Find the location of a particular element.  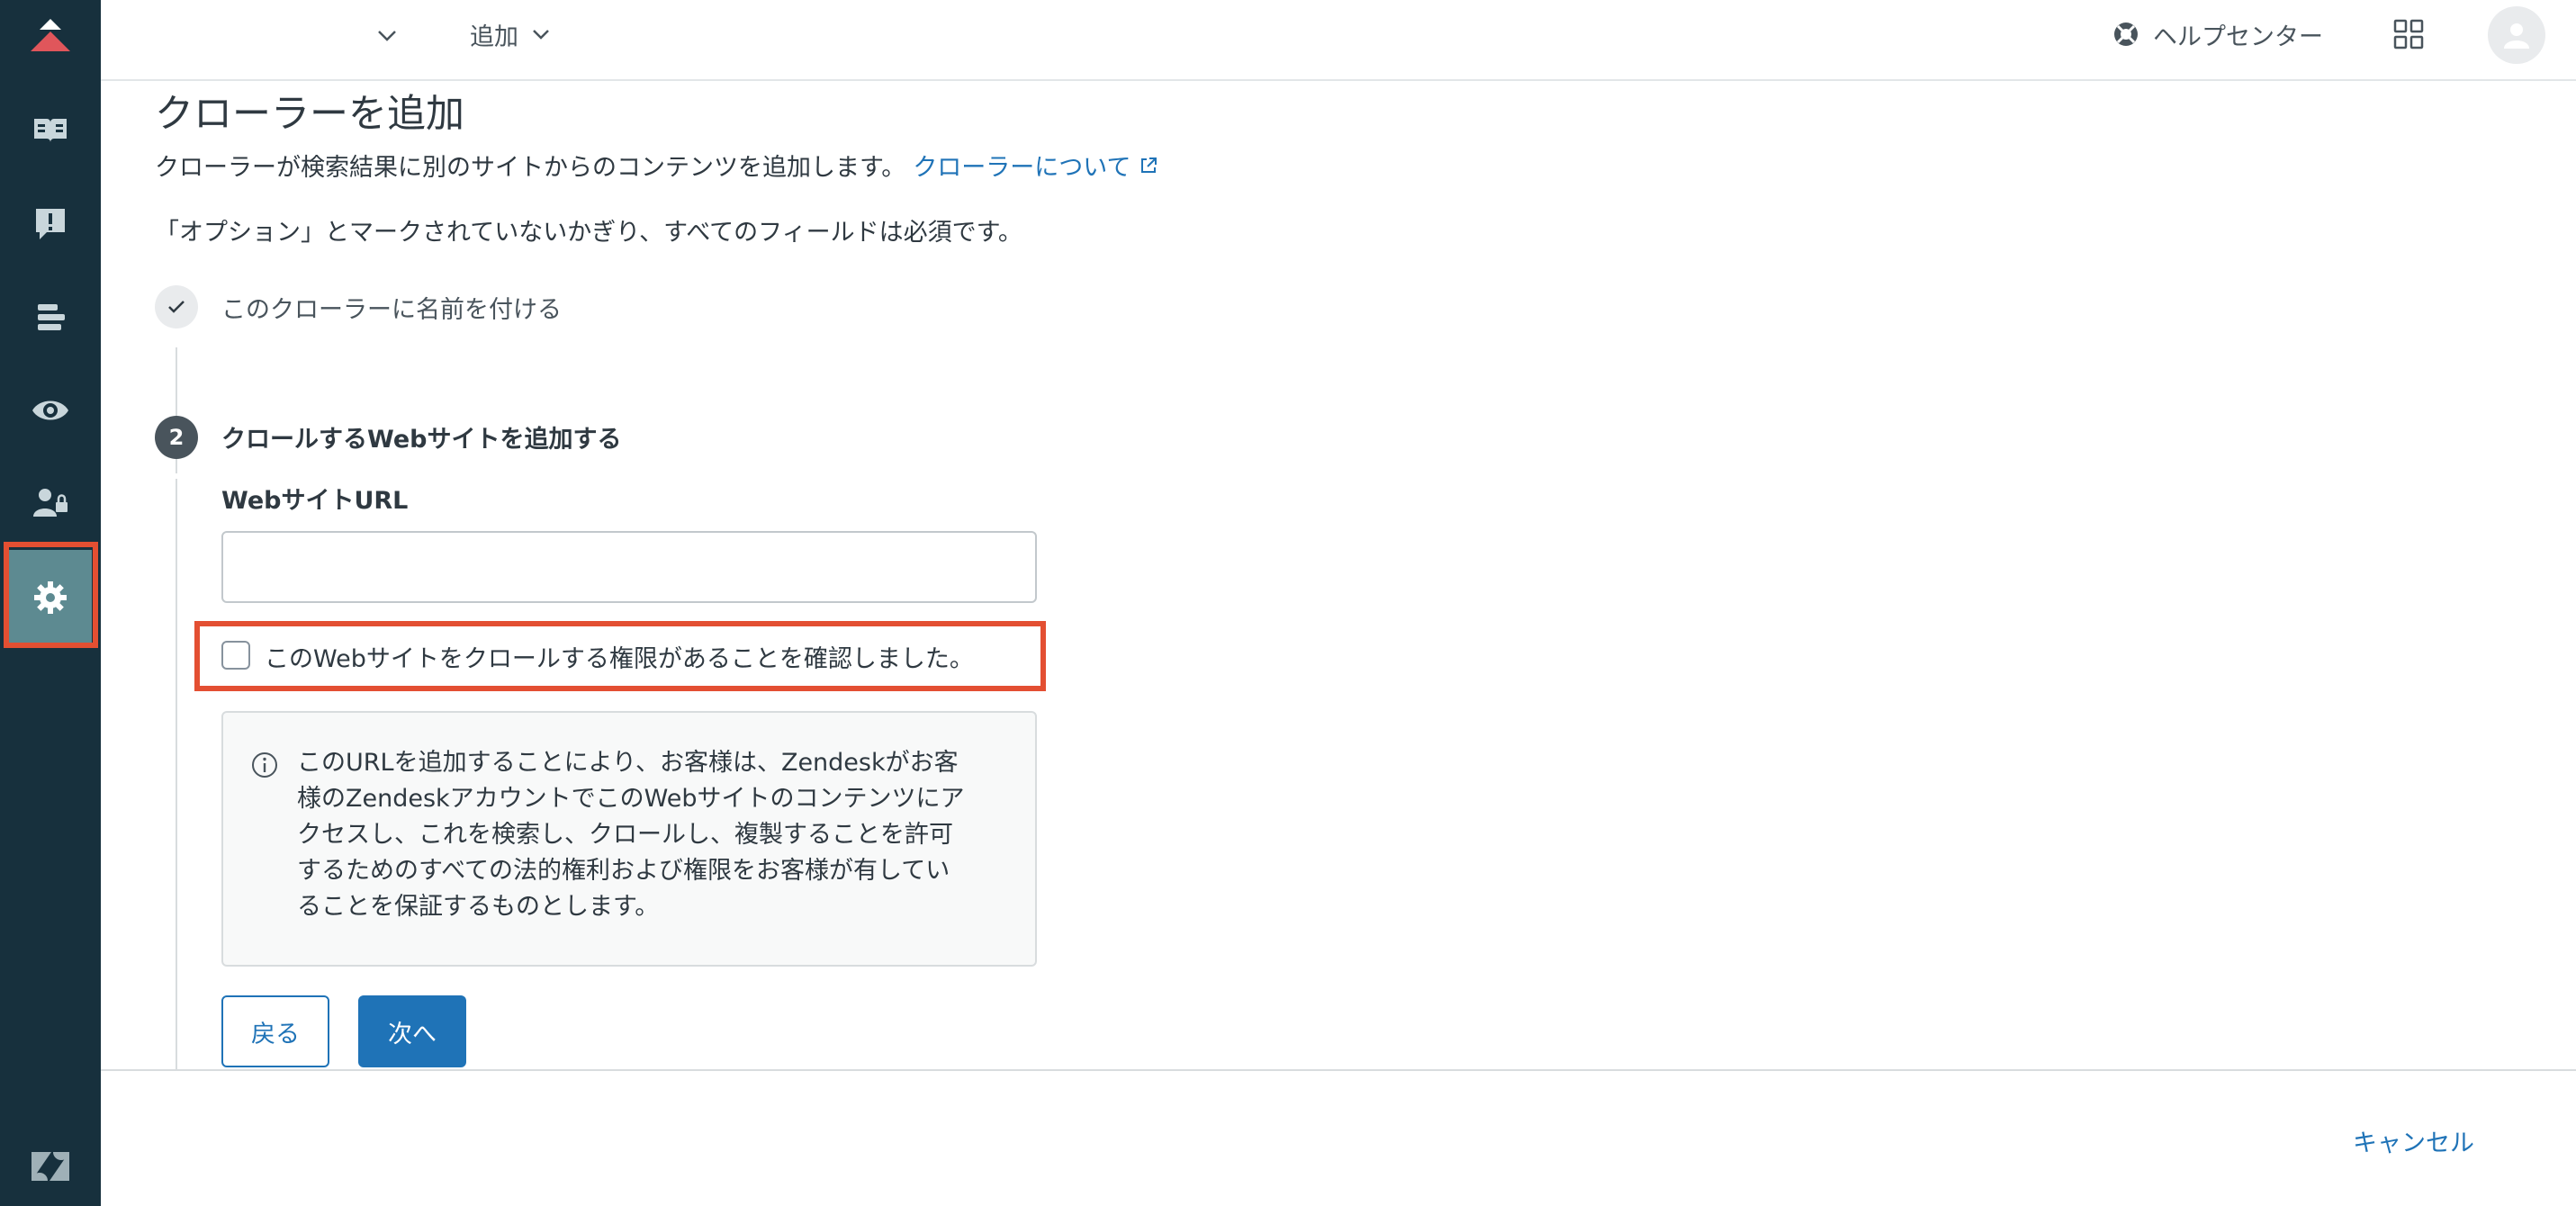

intro-description: クローラーが検索結果に別のサイトからのコンテンツを追加します。 is located at coordinates (530, 168).